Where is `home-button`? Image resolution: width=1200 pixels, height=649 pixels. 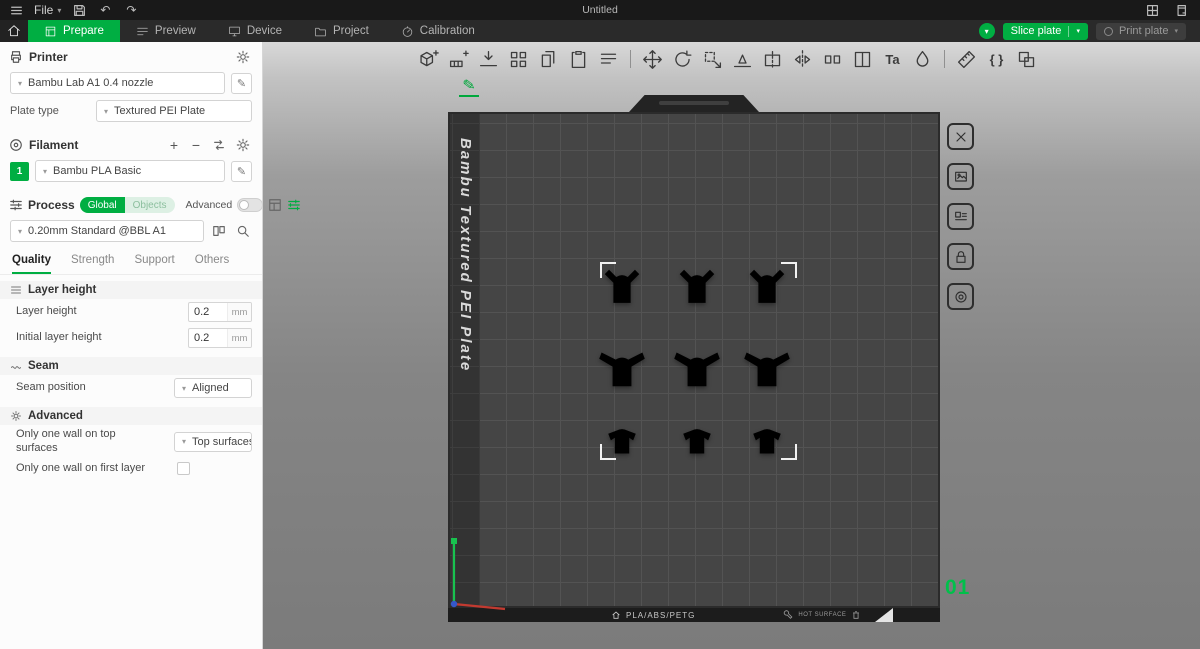 home-button is located at coordinates (14, 31).